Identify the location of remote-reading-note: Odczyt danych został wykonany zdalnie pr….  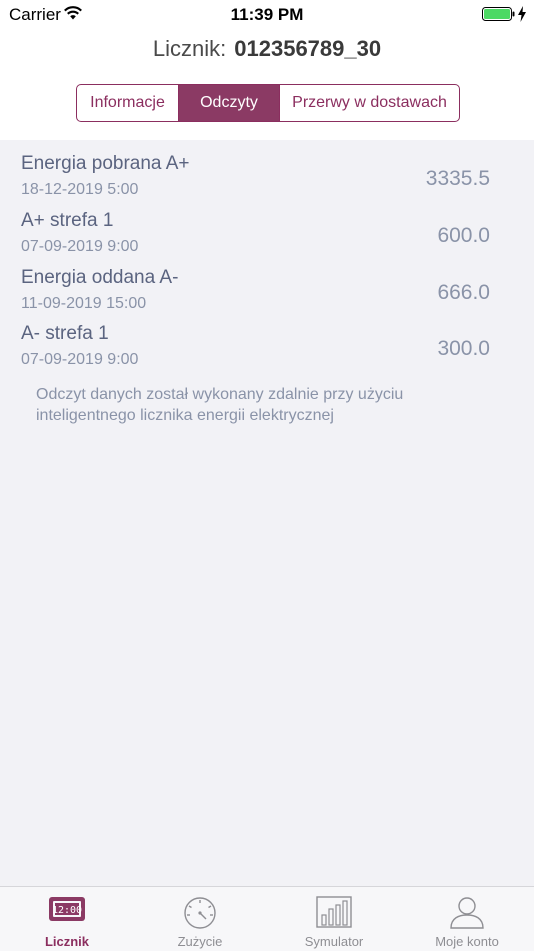
(220, 405).